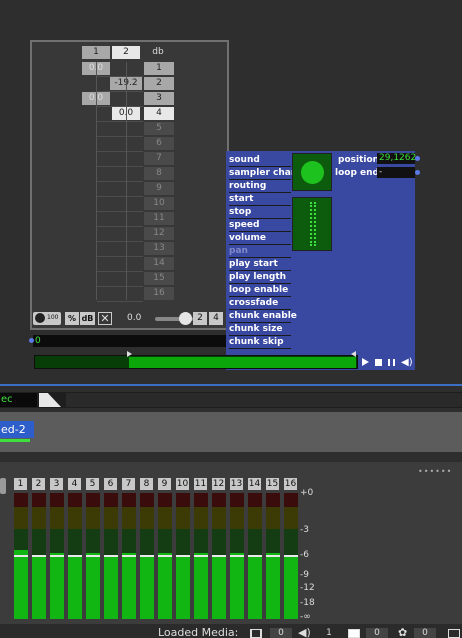 The height and width of the screenshot is (638, 462). Describe the element at coordinates (200, 318) in the screenshot. I see `channels-2-button: 2` at that location.